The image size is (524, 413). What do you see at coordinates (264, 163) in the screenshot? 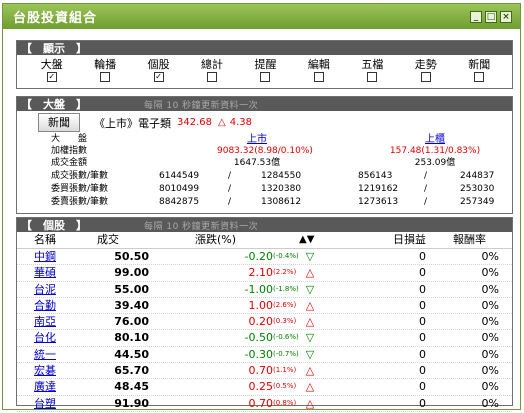
I see `market-row-turnover: 成交金額 1647.53億 253.09億` at bounding box center [264, 163].